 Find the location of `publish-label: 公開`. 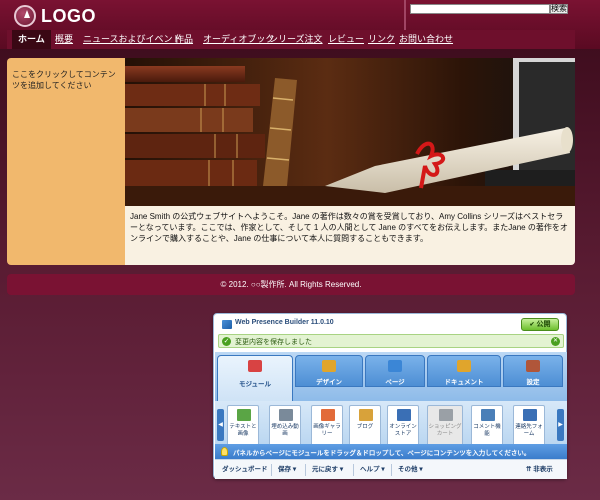

publish-label: 公開 is located at coordinates (543, 324).